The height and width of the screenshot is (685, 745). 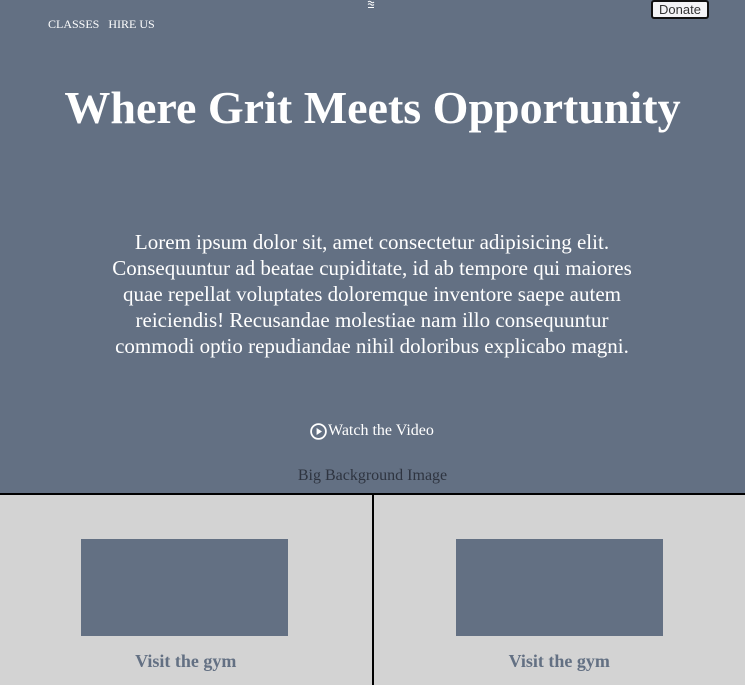 What do you see at coordinates (371, 4) in the screenshot?
I see `wavy-logo-icon` at bounding box center [371, 4].